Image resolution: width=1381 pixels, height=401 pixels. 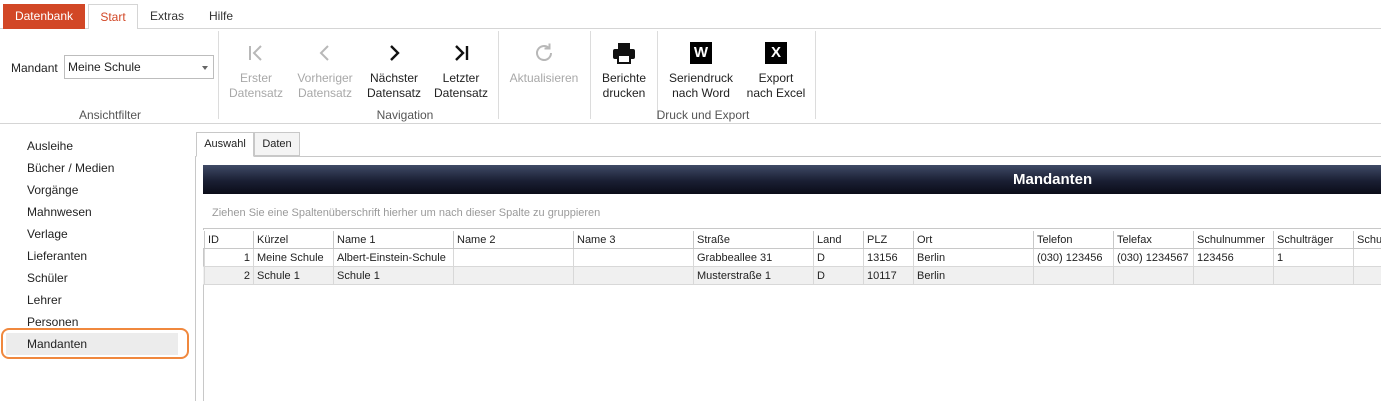 What do you see at coordinates (1073, 276) in the screenshot?
I see `table-cell-telefon` at bounding box center [1073, 276].